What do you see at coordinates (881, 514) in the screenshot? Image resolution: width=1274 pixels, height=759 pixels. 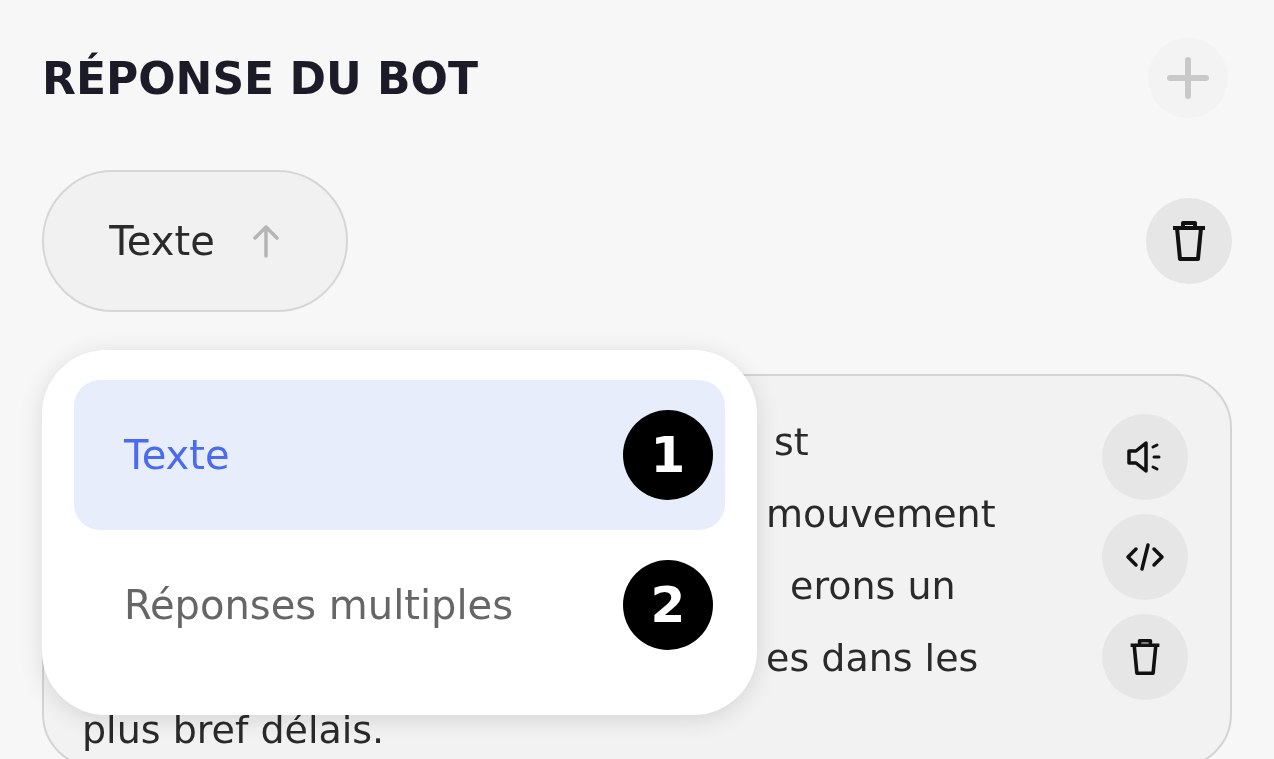 I see `message-text: mouvement` at bounding box center [881, 514].